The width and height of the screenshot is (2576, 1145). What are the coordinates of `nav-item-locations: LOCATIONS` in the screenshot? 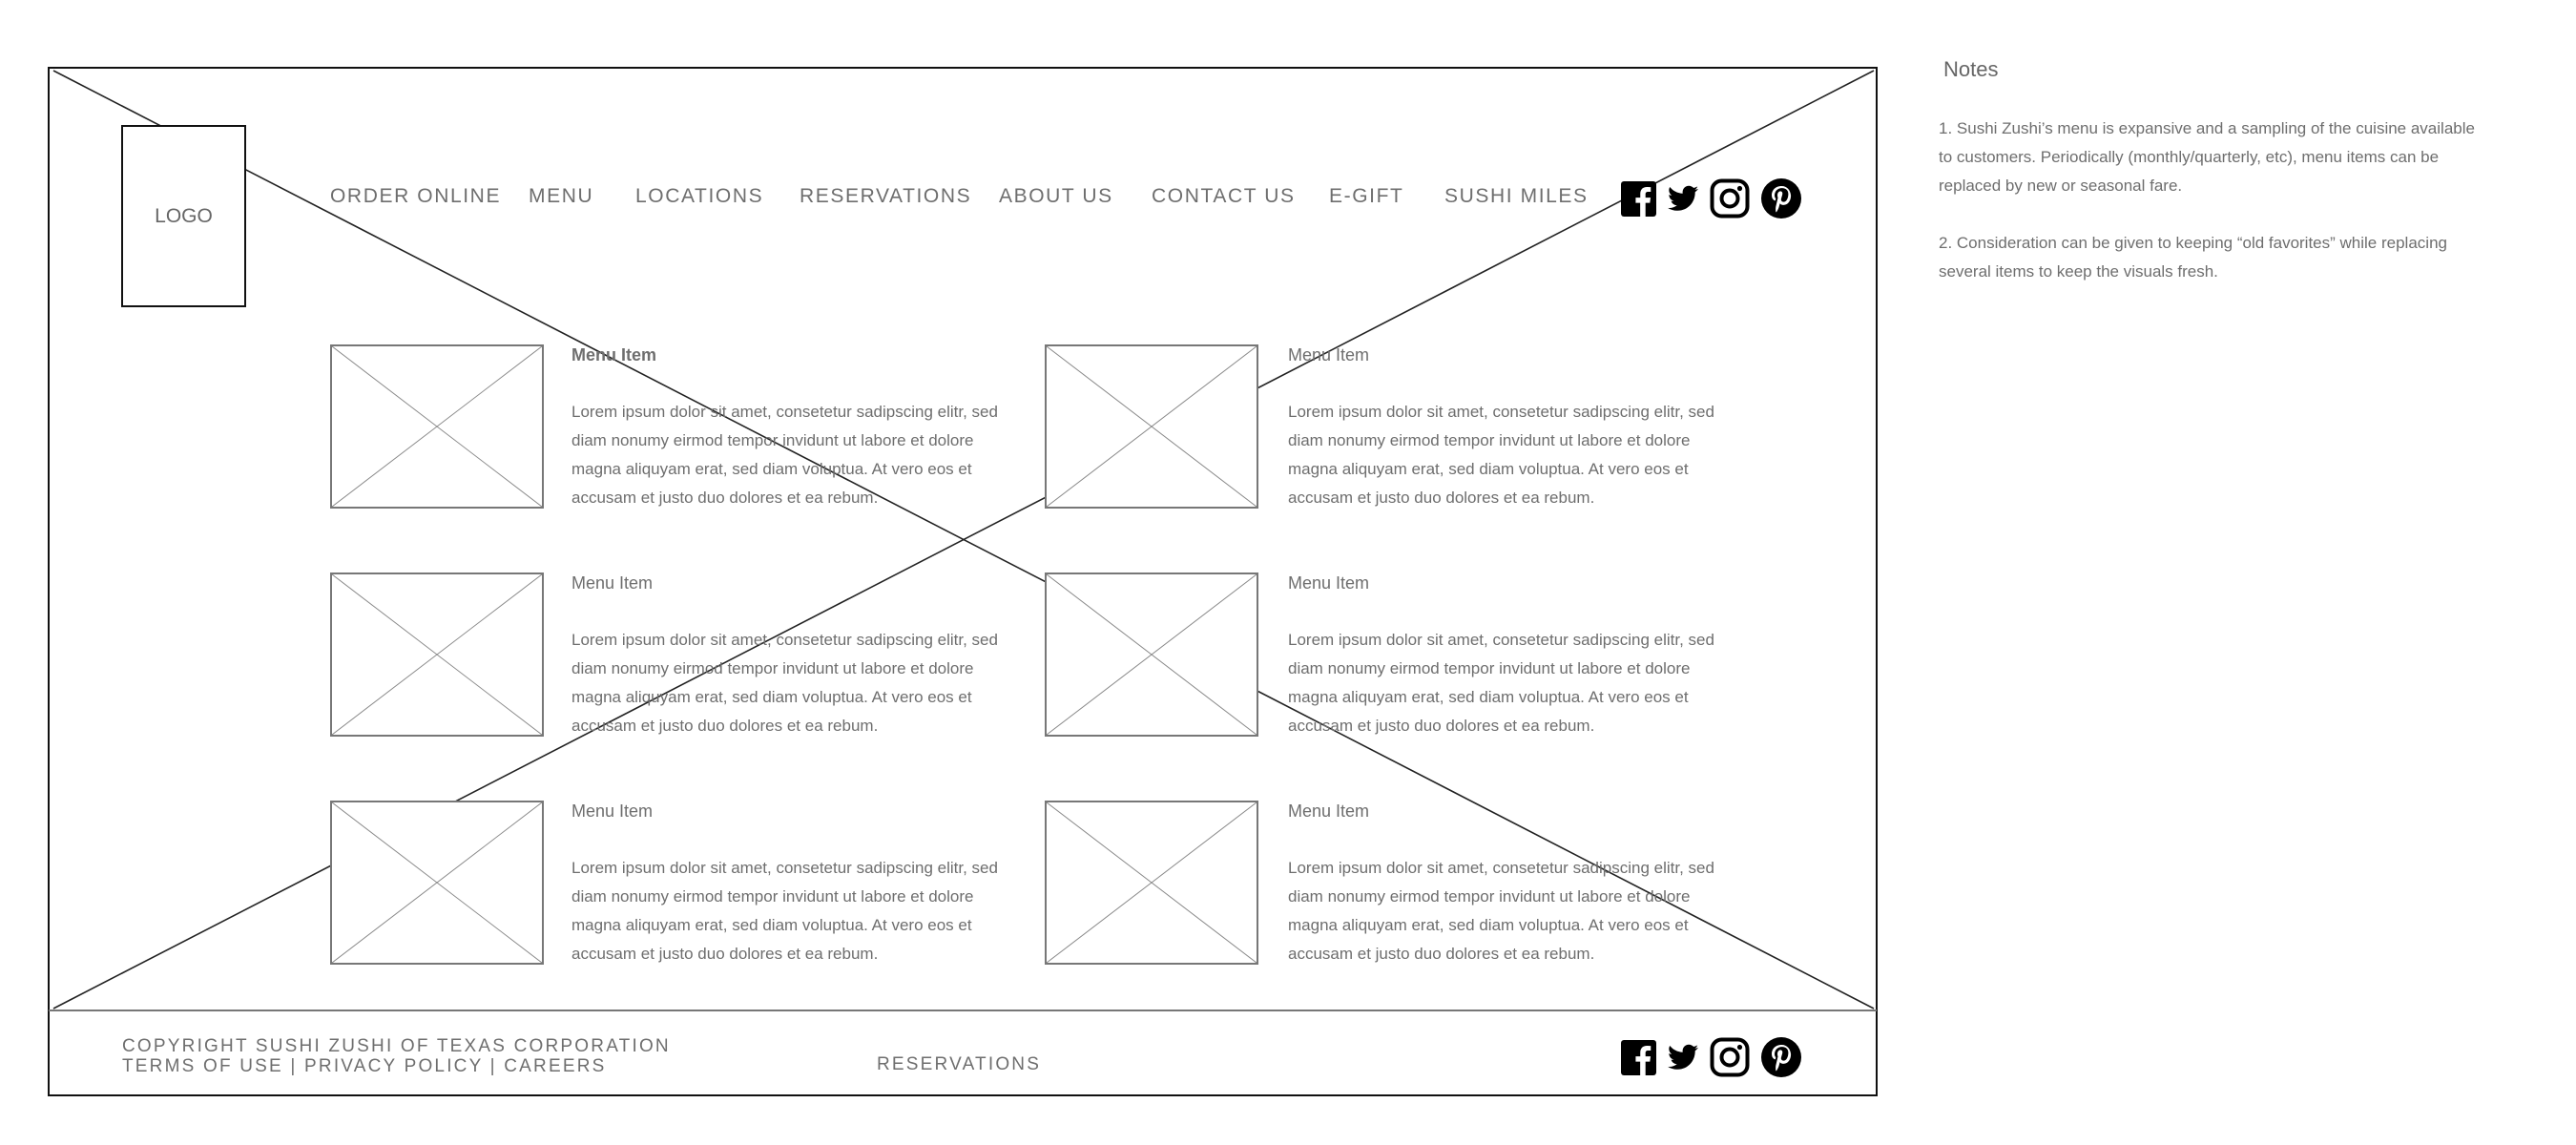 It's located at (699, 197).